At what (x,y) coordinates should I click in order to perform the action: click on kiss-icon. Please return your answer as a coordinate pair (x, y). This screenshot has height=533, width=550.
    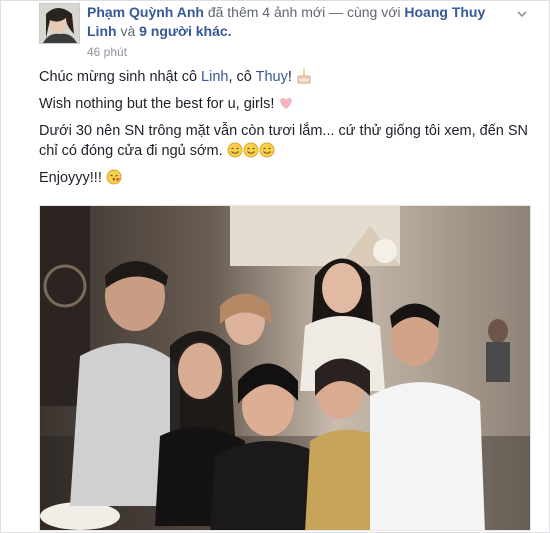
    Looking at the image, I should click on (114, 177).